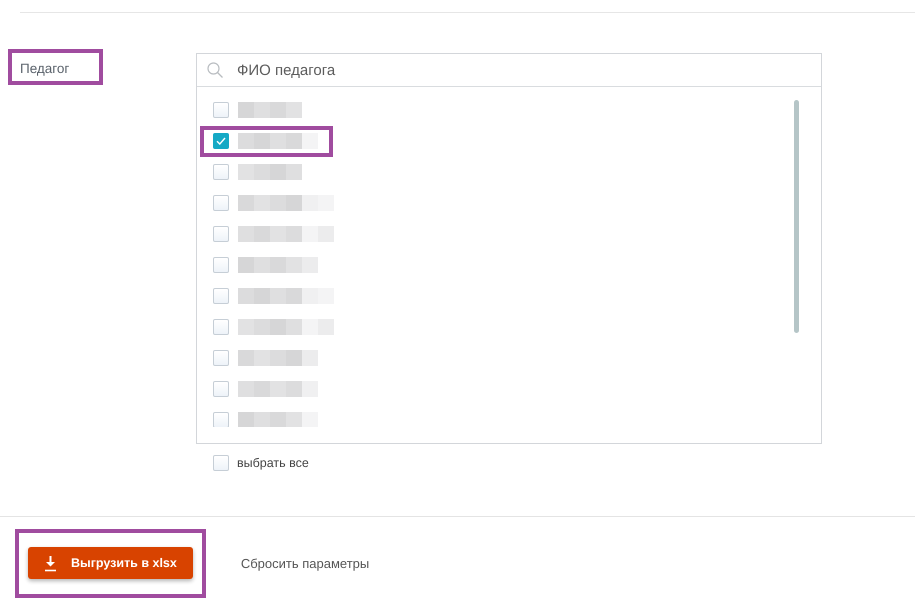 This screenshot has height=606, width=915. What do you see at coordinates (529, 70) in the screenshot?
I see `search-field: ФИО педагога` at bounding box center [529, 70].